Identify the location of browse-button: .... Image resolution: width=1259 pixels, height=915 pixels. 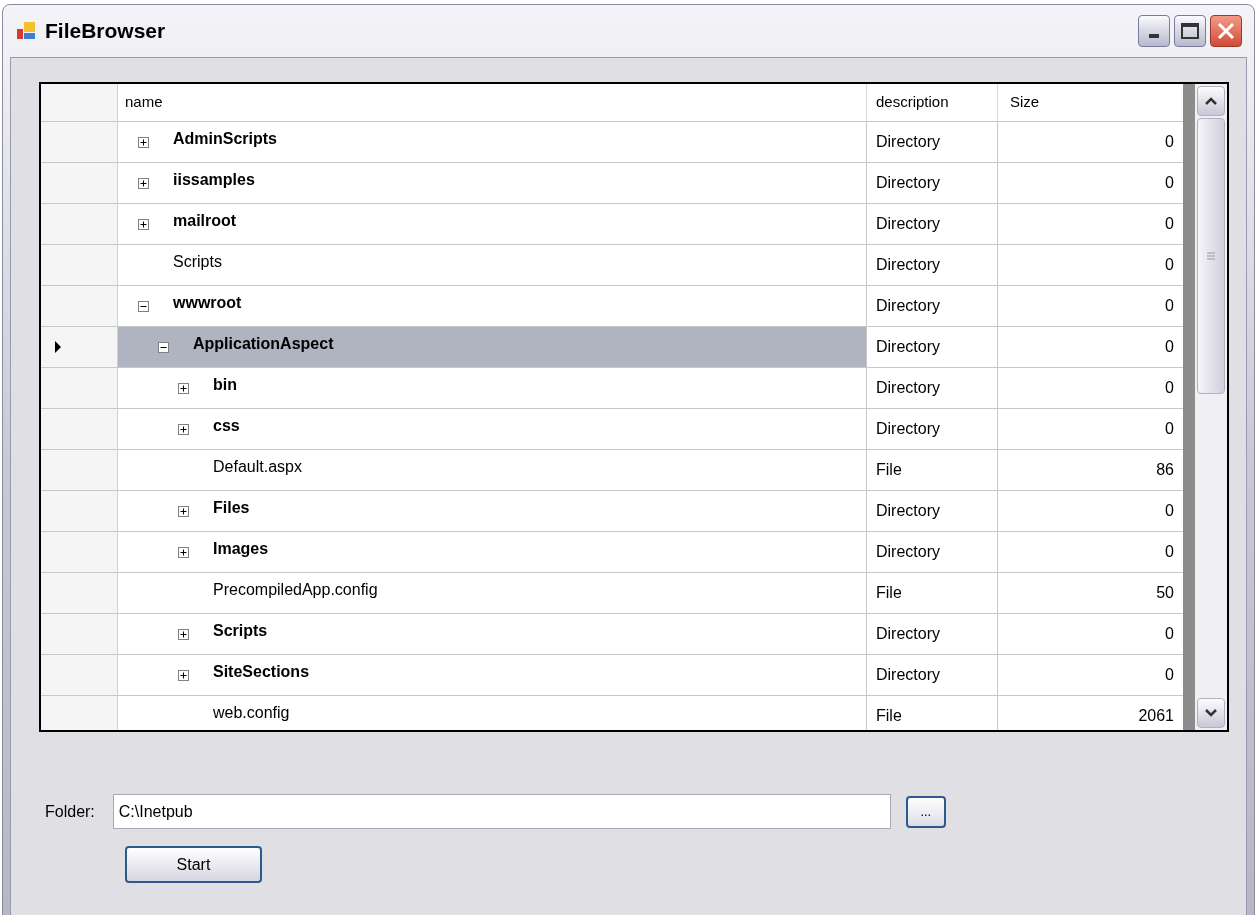
(925, 811).